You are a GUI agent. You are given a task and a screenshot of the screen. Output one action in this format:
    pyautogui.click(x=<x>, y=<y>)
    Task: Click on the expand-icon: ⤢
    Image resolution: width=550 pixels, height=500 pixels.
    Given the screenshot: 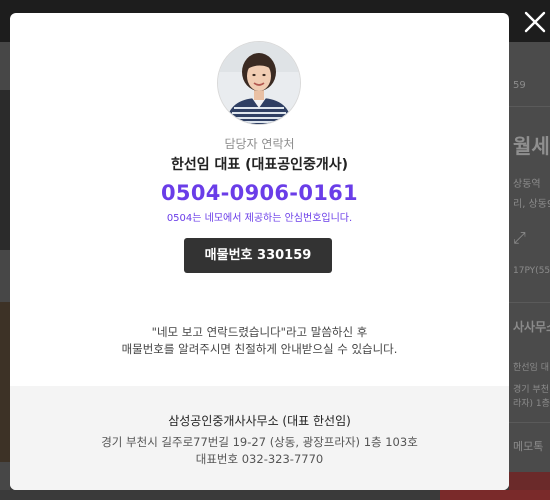 What is the action you would take?
    pyautogui.click(x=519, y=237)
    